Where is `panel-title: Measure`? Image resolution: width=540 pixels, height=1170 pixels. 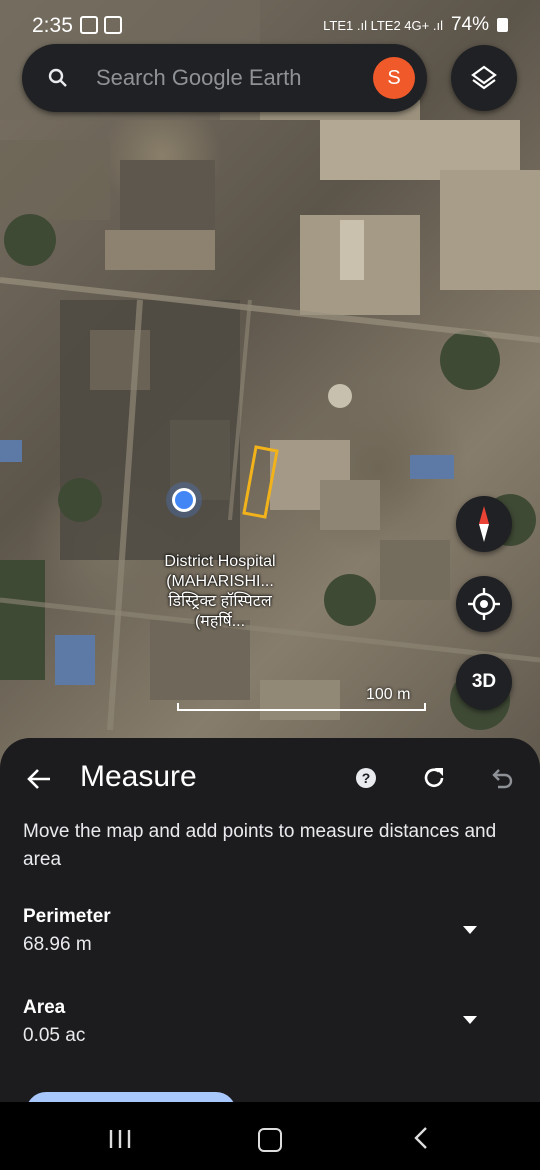 panel-title: Measure is located at coordinates (138, 776).